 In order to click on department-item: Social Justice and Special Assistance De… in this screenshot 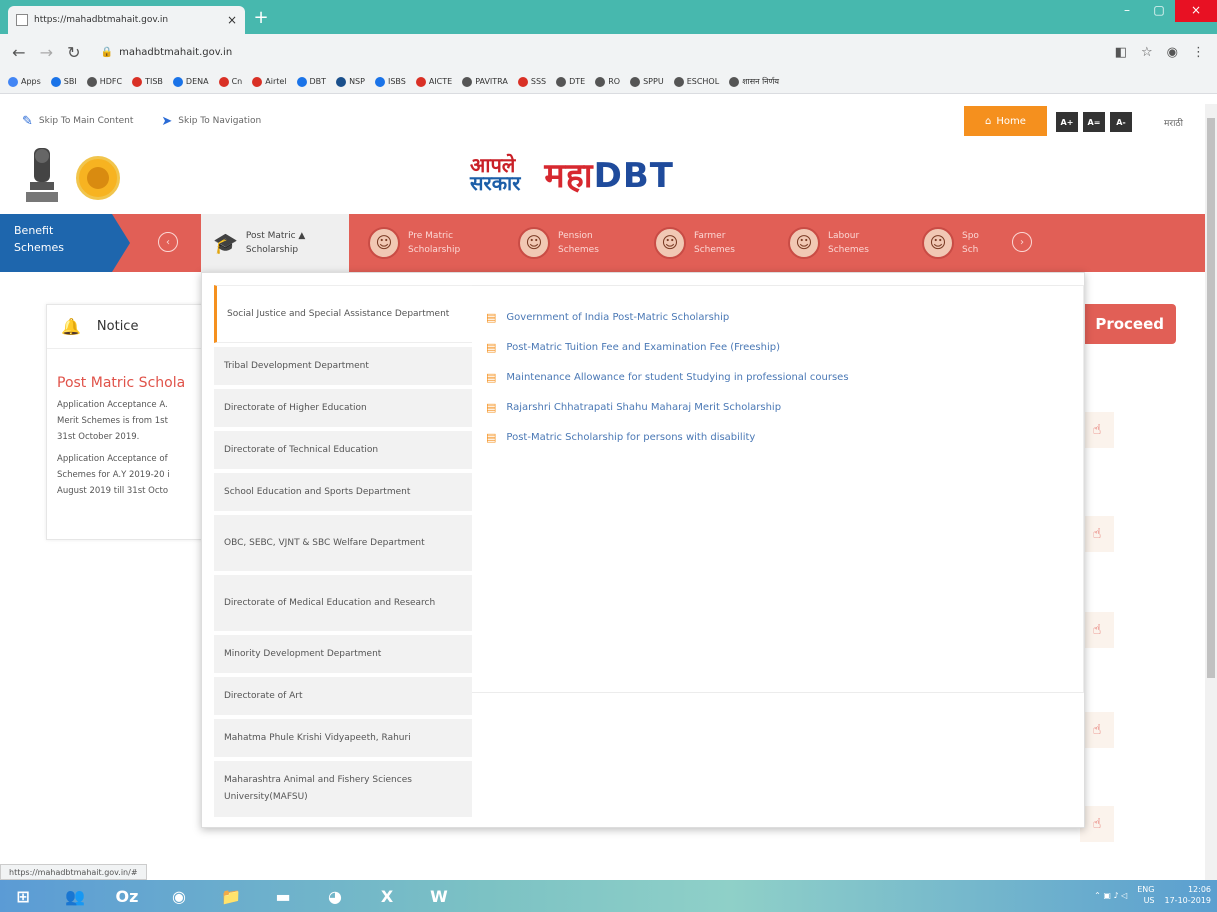, I will do `click(343, 314)`.